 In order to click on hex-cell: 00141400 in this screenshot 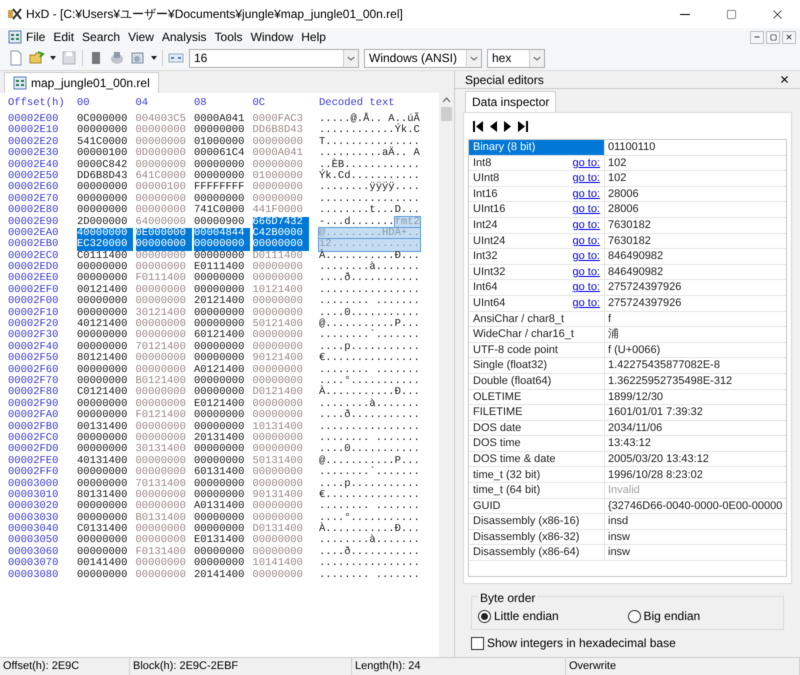, I will do `click(102, 564)`.